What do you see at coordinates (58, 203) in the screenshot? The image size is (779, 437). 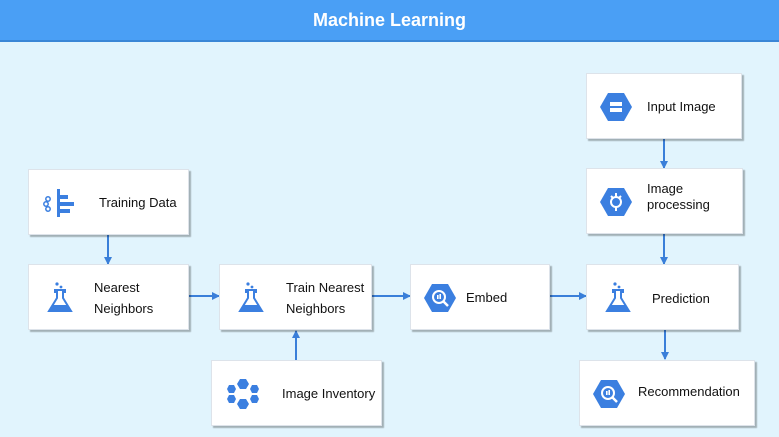 I see `data-pipeline-icon` at bounding box center [58, 203].